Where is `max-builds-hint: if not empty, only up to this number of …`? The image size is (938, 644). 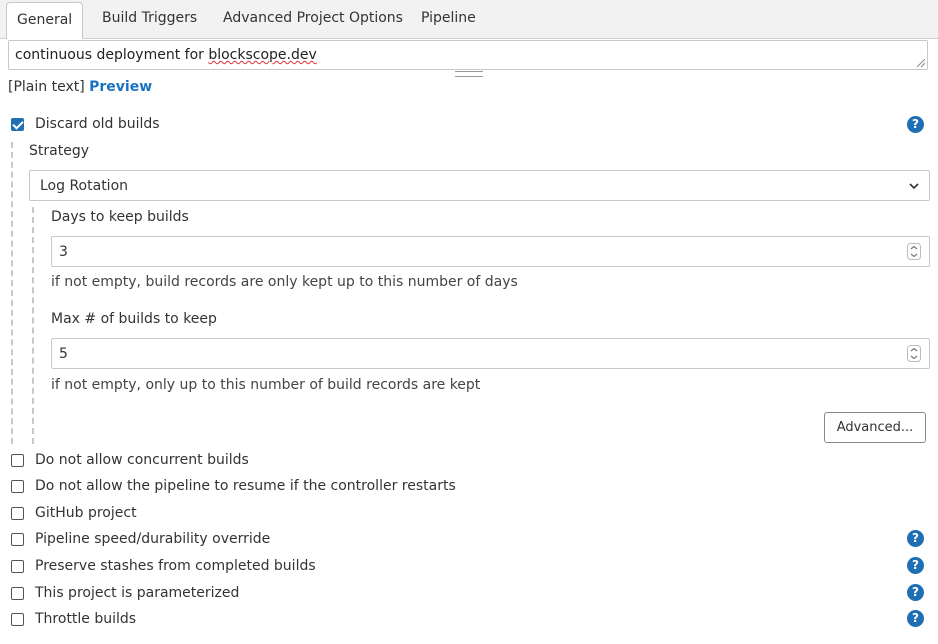
max-builds-hint: if not empty, only up to this number of … is located at coordinates (266, 385).